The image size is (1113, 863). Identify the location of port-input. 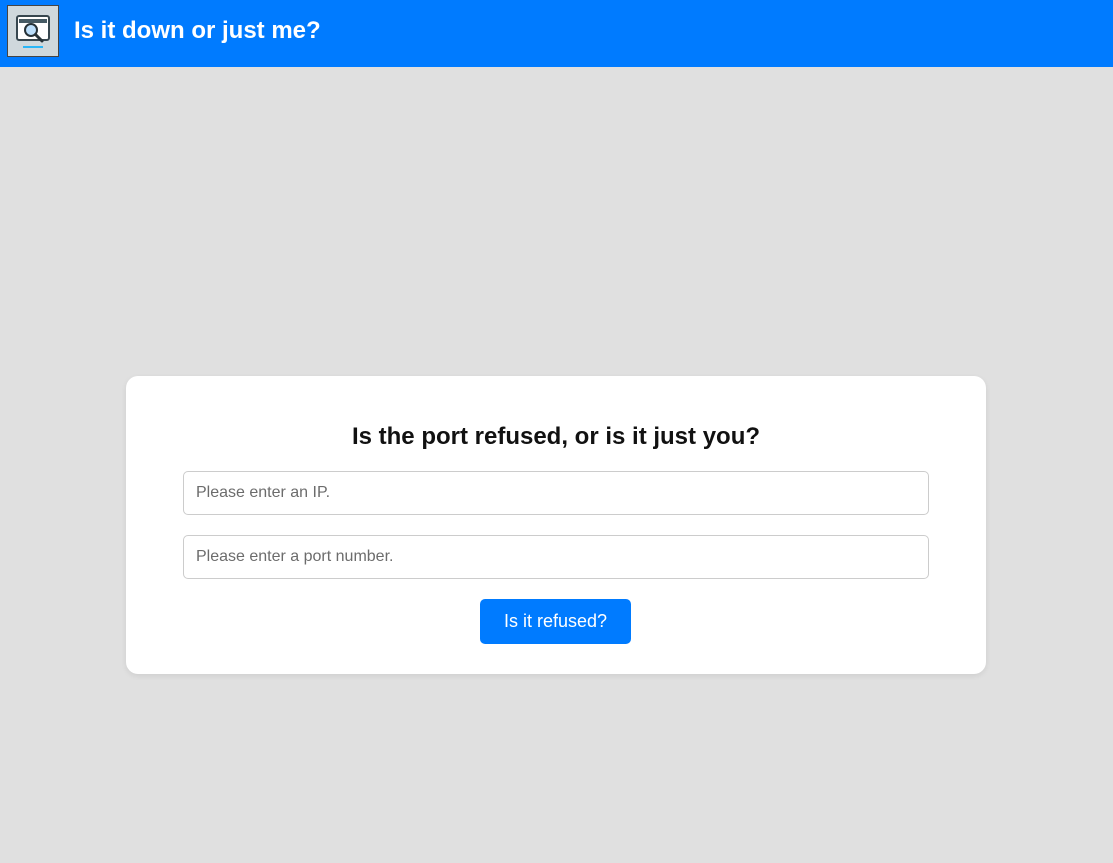
(556, 557).